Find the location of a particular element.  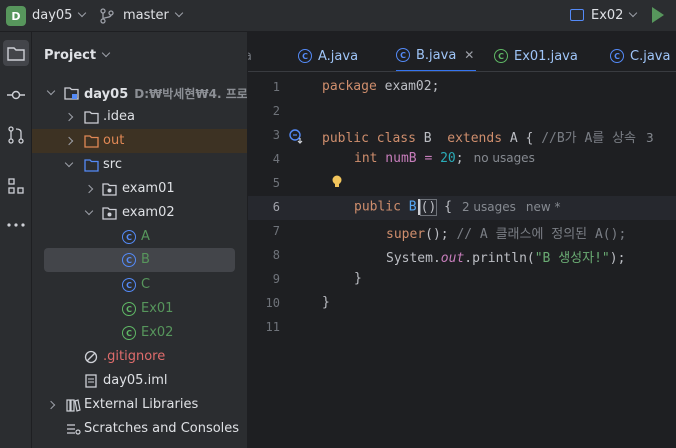

project-switcher: day05 is located at coordinates (59, 15).